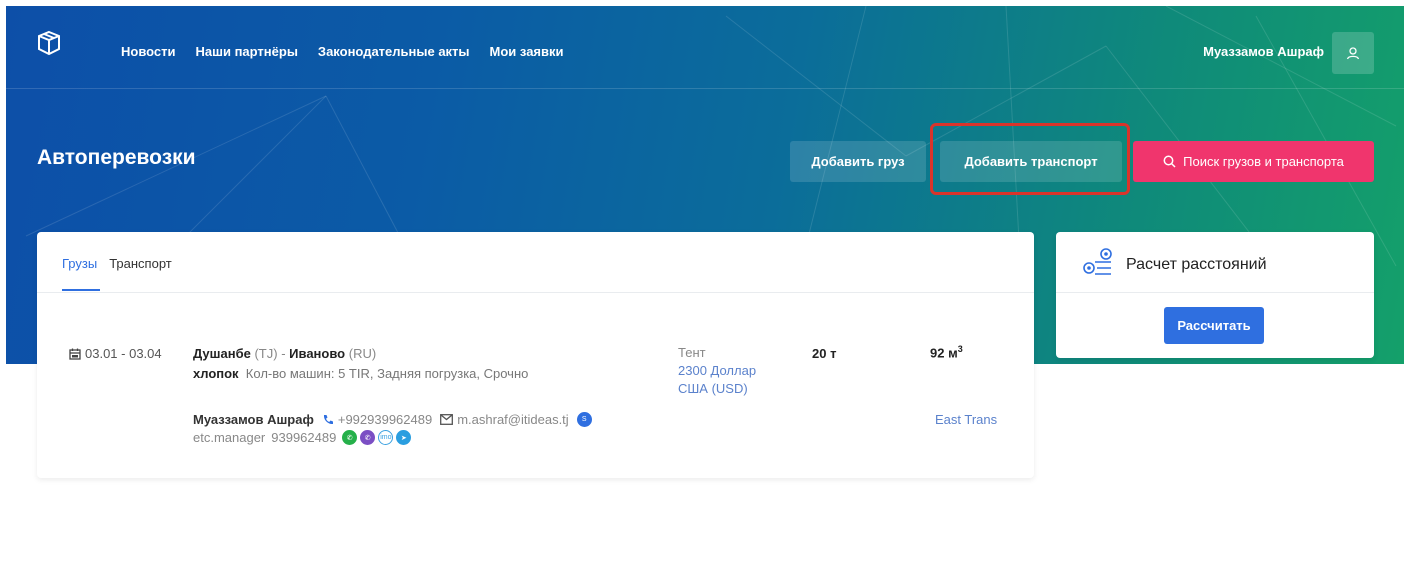  I want to click on email-address: m.ashraf@itideas.tj, so click(513, 419).